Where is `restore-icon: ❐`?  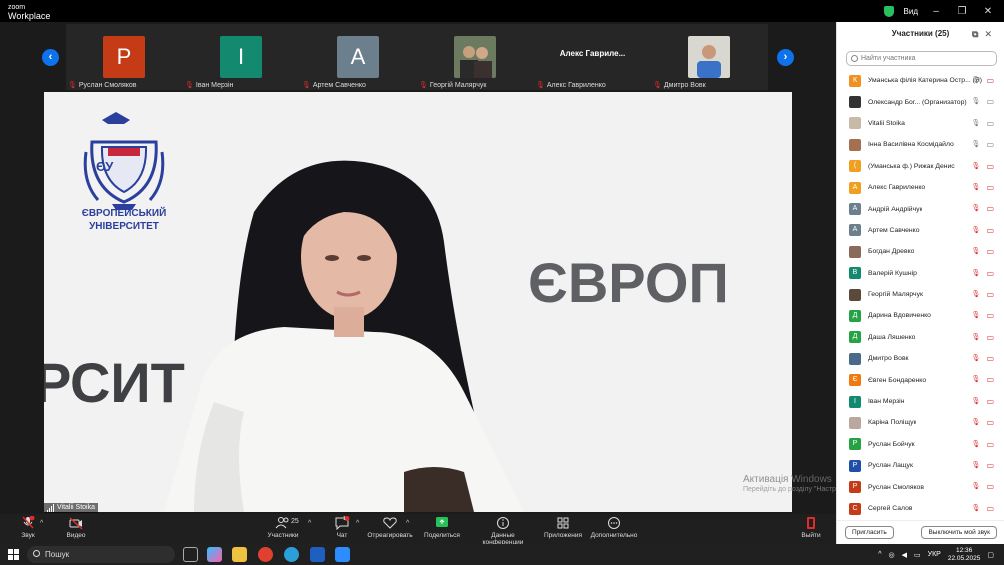
restore-icon: ❐ is located at coordinates (962, 11).